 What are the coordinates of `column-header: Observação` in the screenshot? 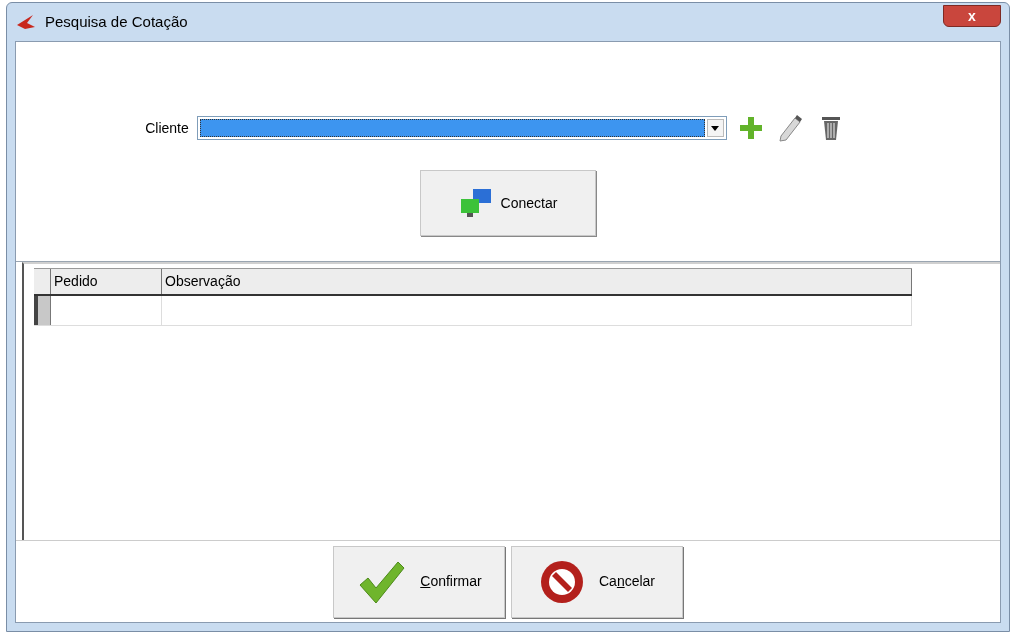 It's located at (537, 281).